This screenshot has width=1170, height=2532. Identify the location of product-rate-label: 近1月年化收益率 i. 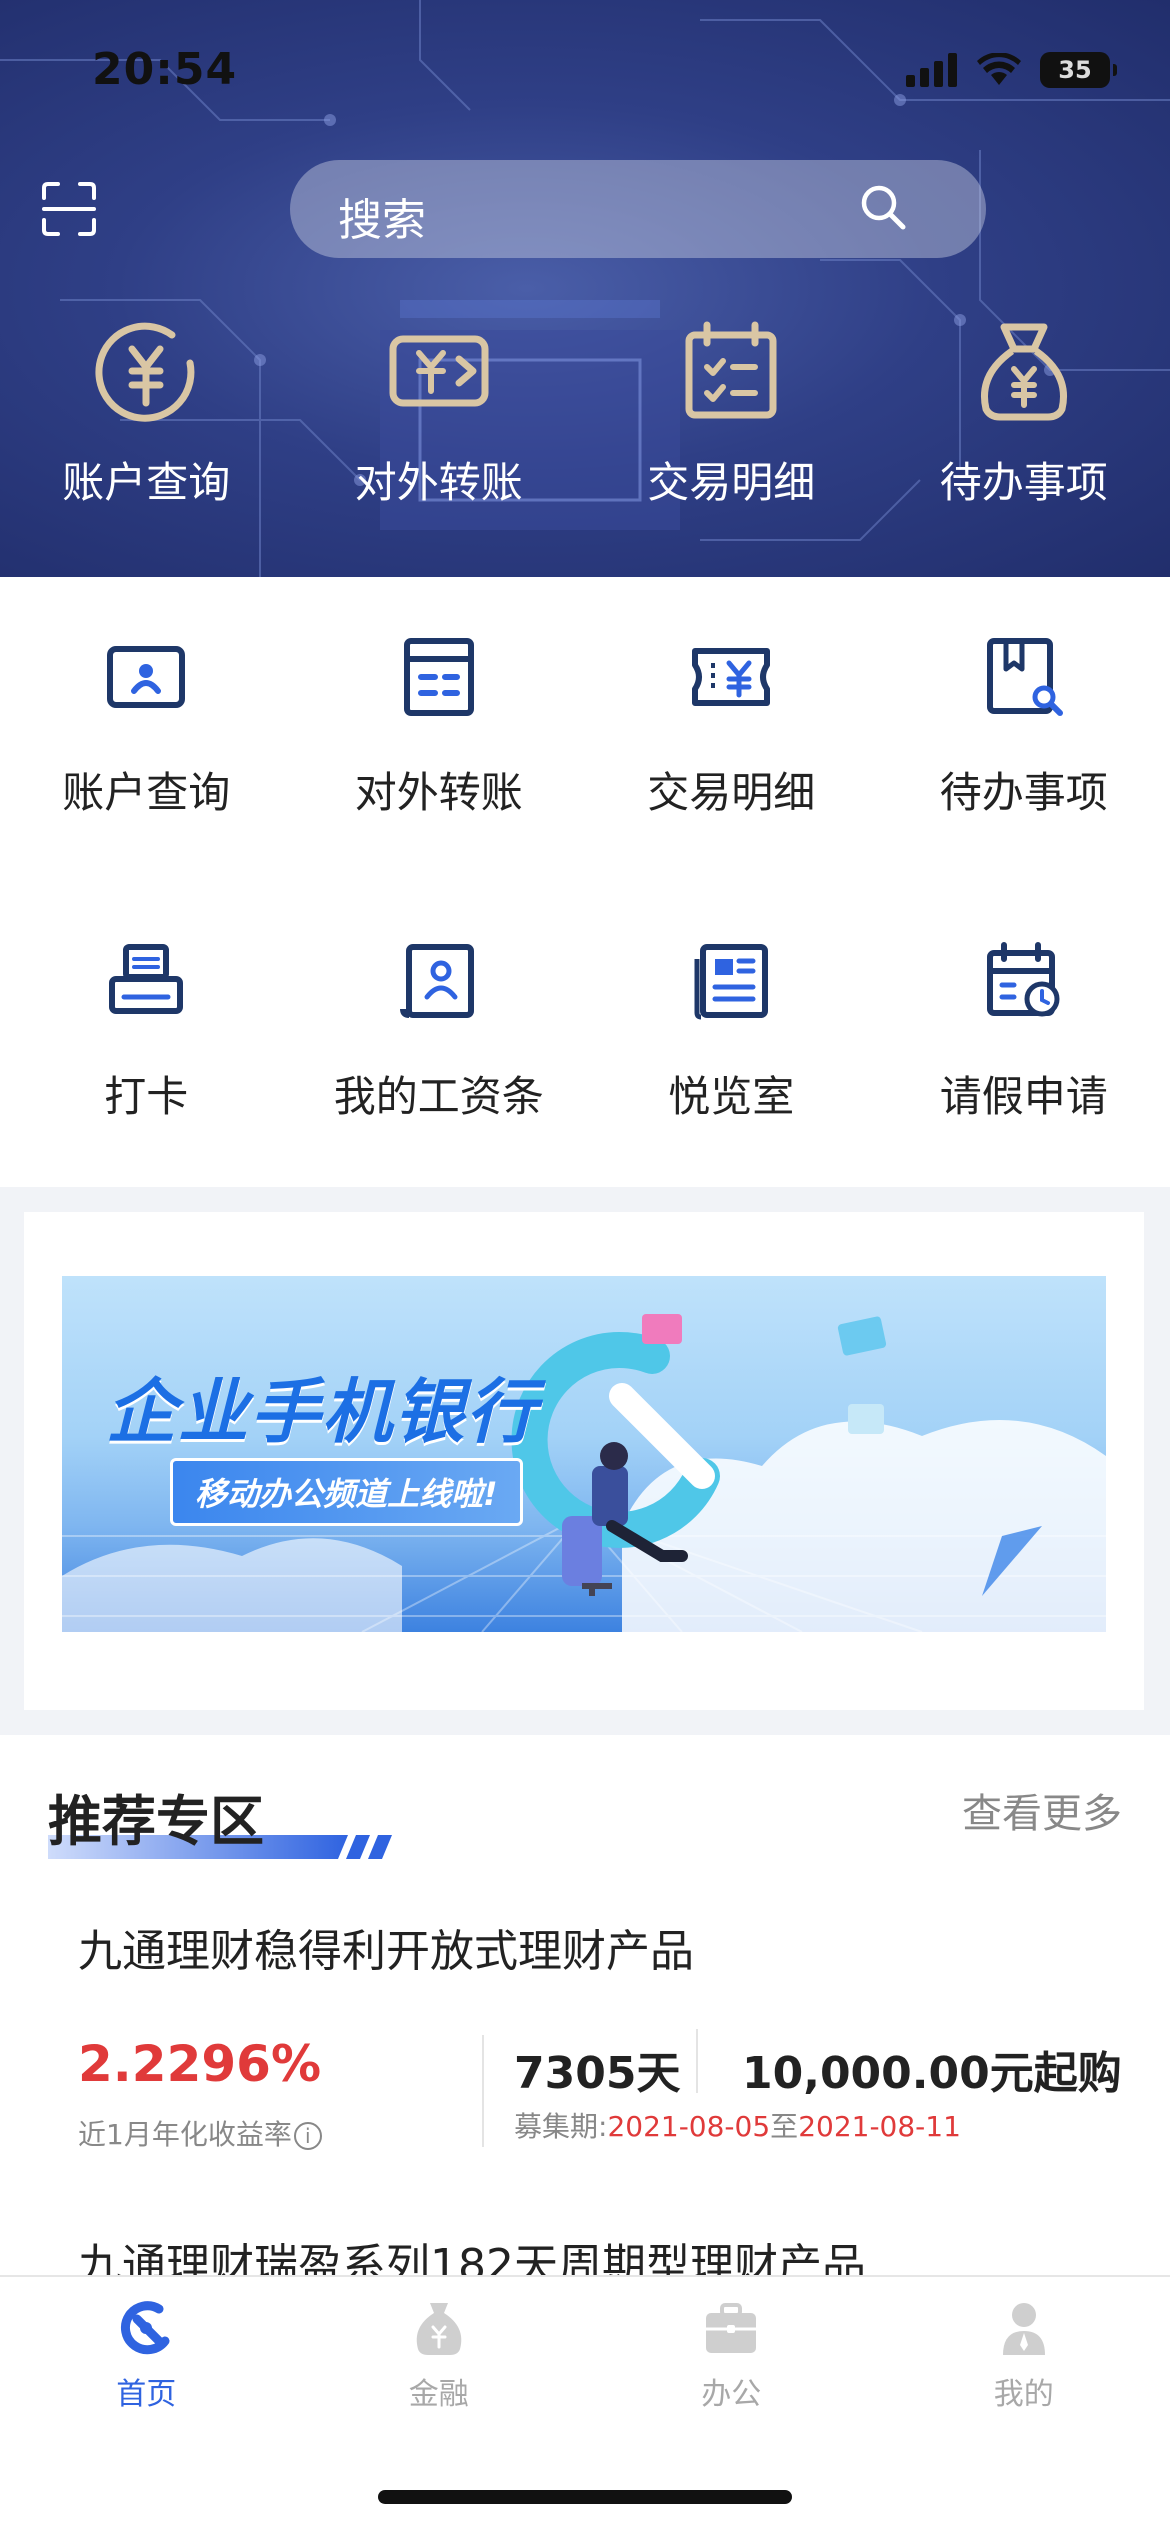
(200, 2133).